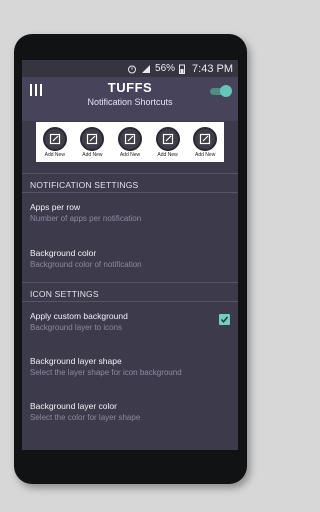 The width and height of the screenshot is (320, 512). I want to click on battery-icon, so click(182, 69).